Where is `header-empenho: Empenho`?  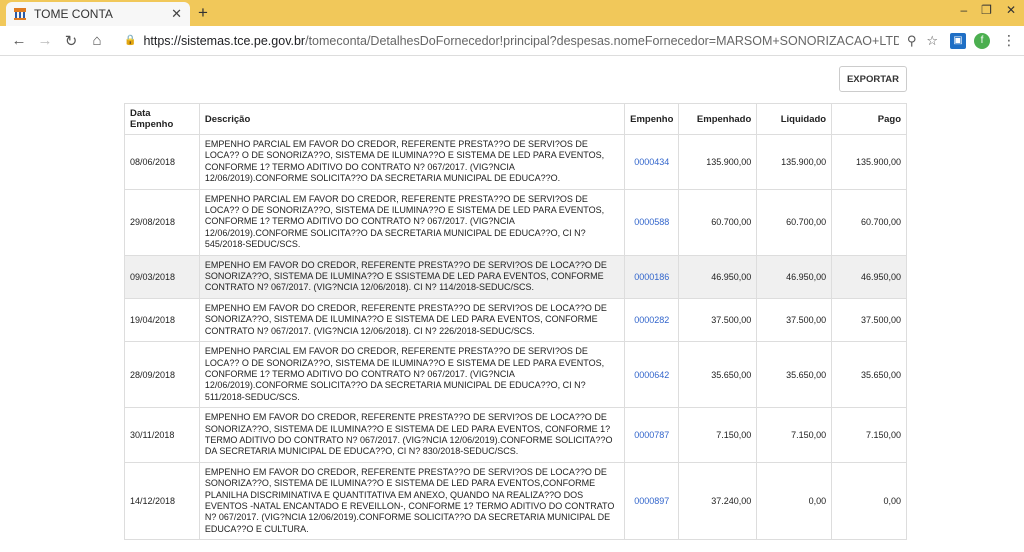 header-empenho: Empenho is located at coordinates (652, 119).